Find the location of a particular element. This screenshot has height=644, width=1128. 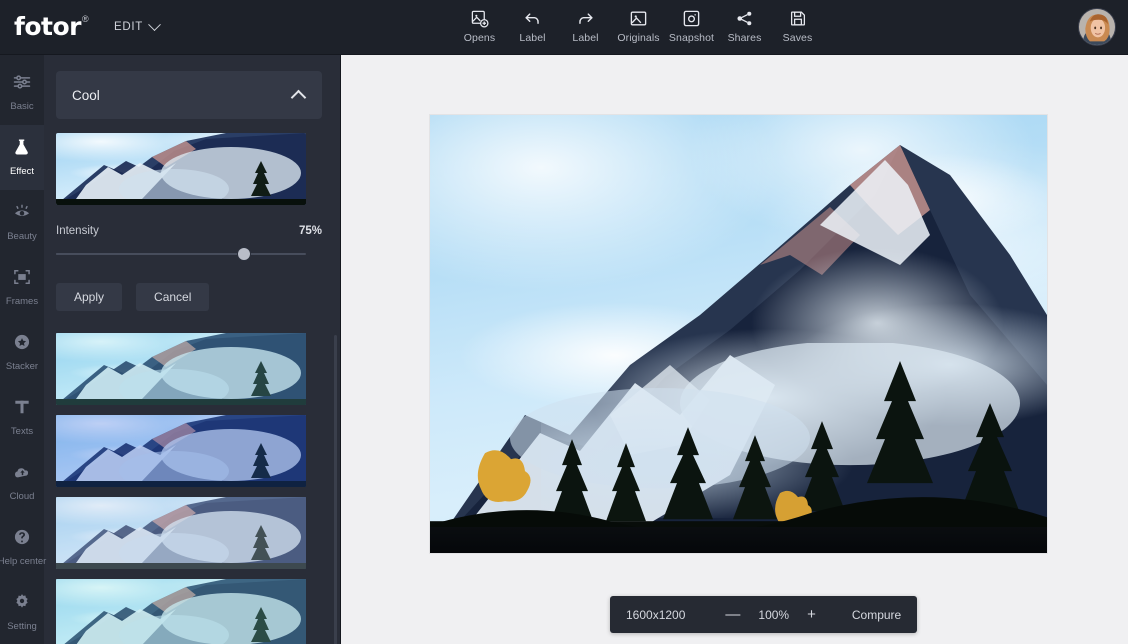

sidebar-item-effect: Effect is located at coordinates (22, 157).